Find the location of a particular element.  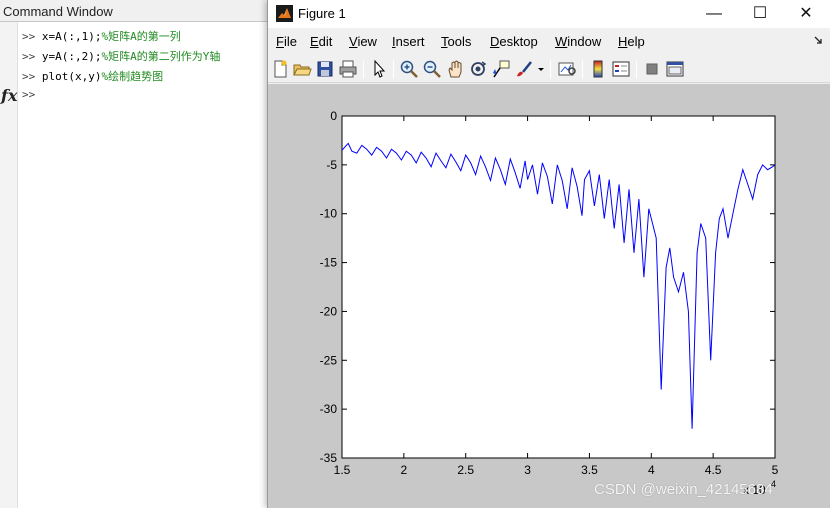

command-line: >> y=A(:,2);%矩阵A的第二列作为Y轴 is located at coordinates (121, 56).